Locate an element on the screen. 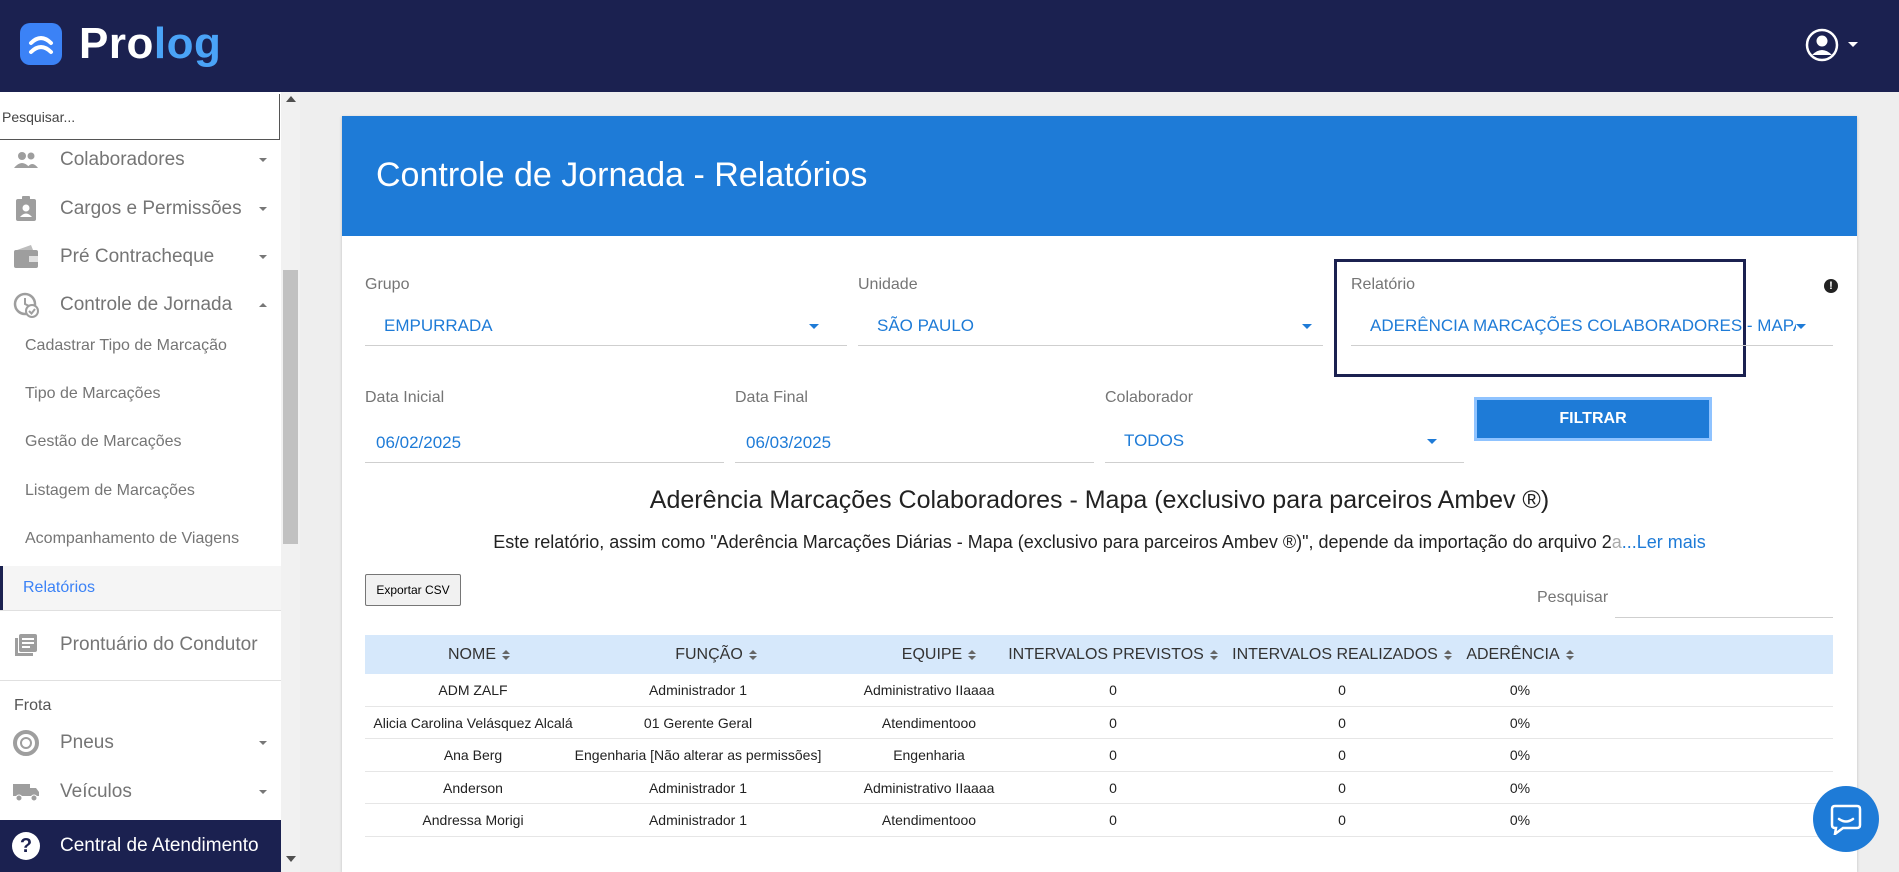  sidebar-subitem-acompanhamento-viagens: Acompanhamento de Viagens is located at coordinates (140, 539).